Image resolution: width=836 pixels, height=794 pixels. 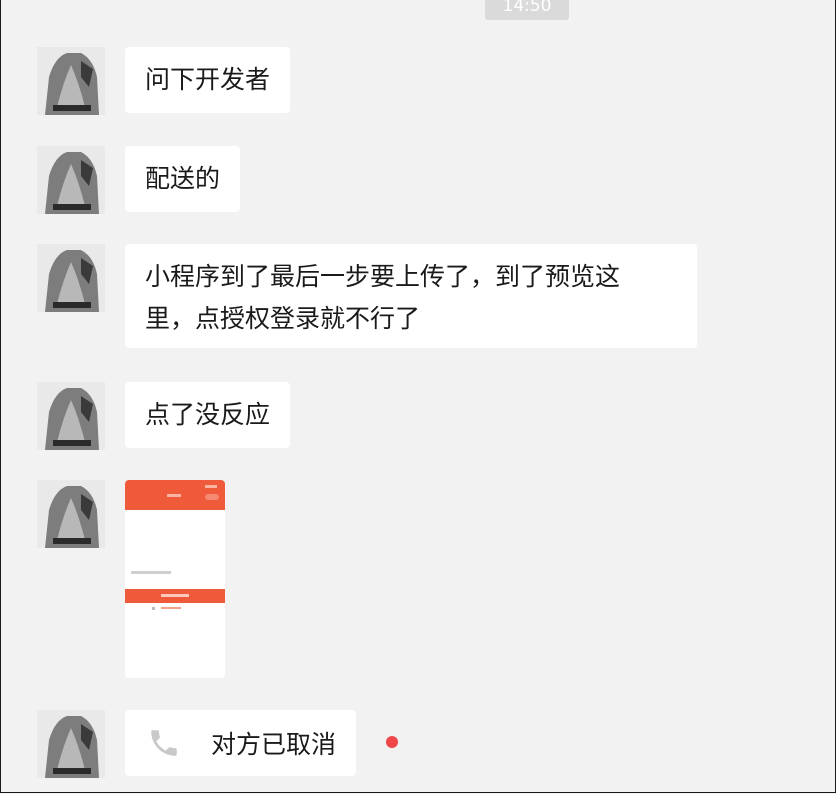 I want to click on screenshot-top-bar, so click(x=175, y=495).